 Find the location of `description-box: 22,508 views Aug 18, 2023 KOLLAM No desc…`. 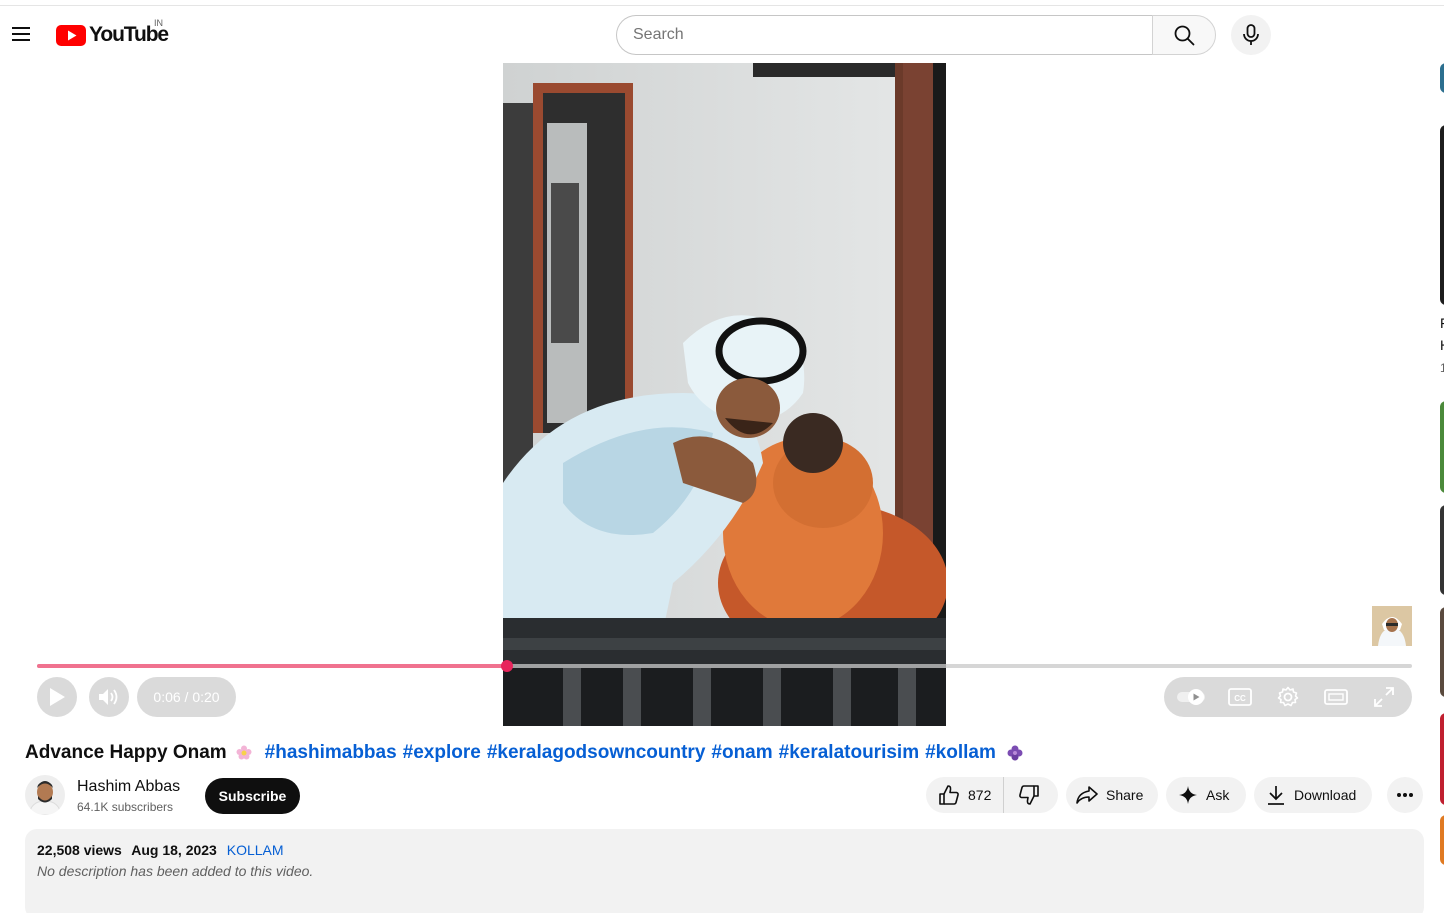

description-box: 22,508 views Aug 18, 2023 KOLLAM No desc… is located at coordinates (724, 871).